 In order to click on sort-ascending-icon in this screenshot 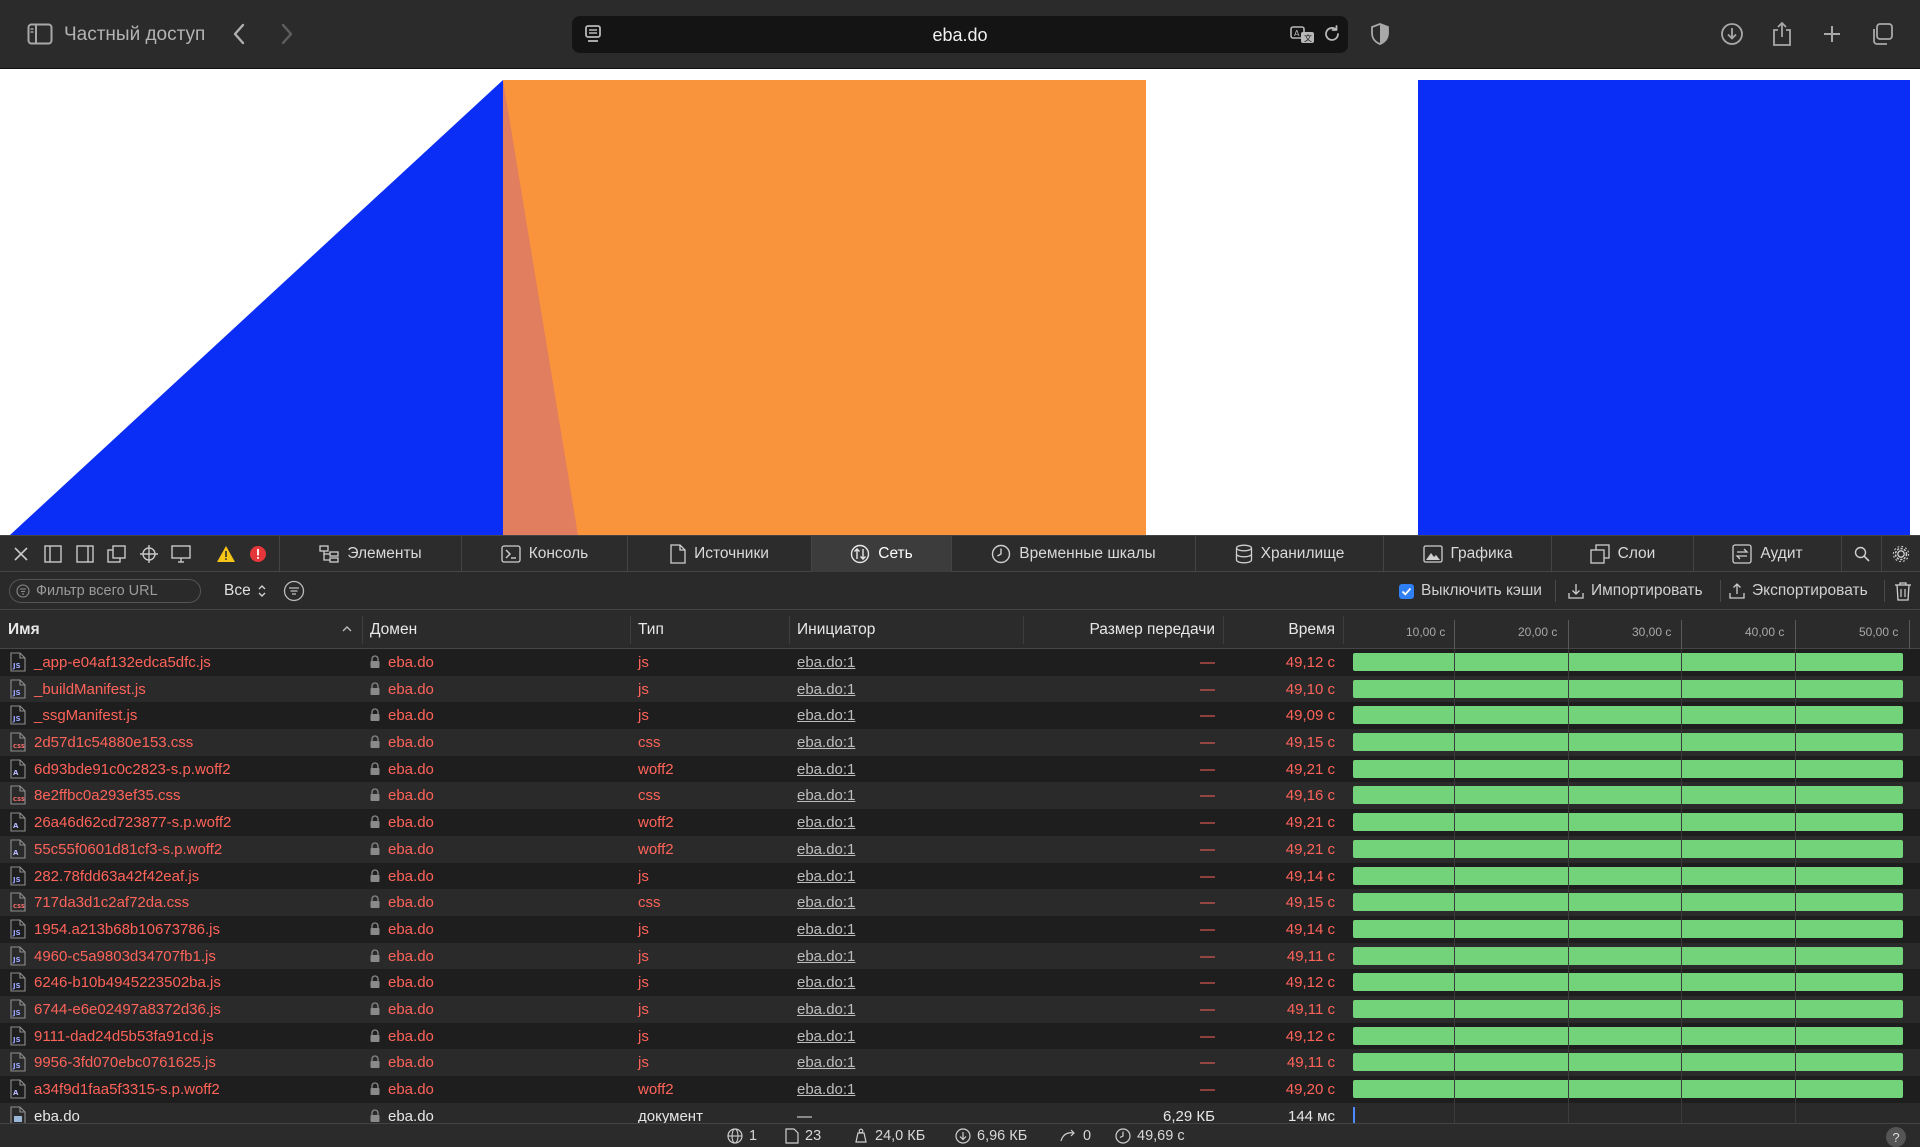, I will do `click(347, 629)`.